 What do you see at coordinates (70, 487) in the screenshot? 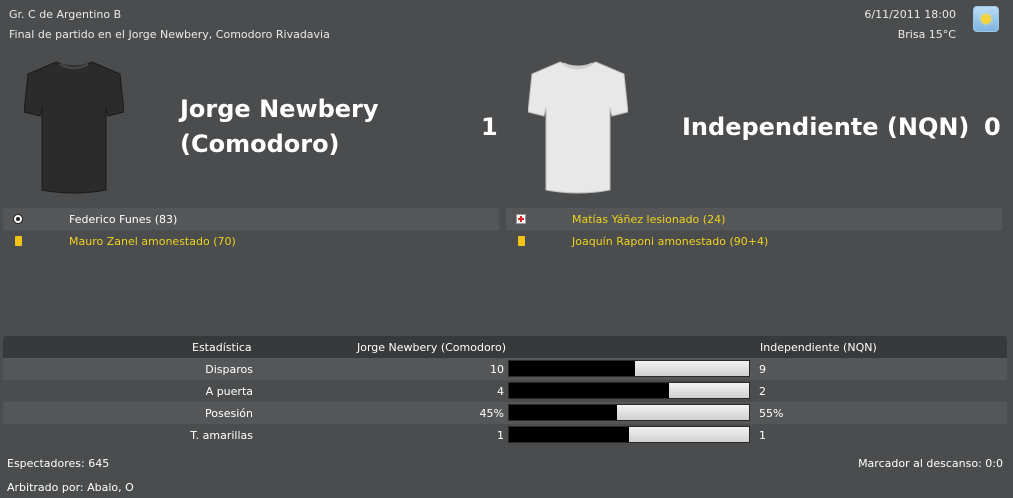
I see `referee-label: Arbitrado por: Abalo, O` at bounding box center [70, 487].